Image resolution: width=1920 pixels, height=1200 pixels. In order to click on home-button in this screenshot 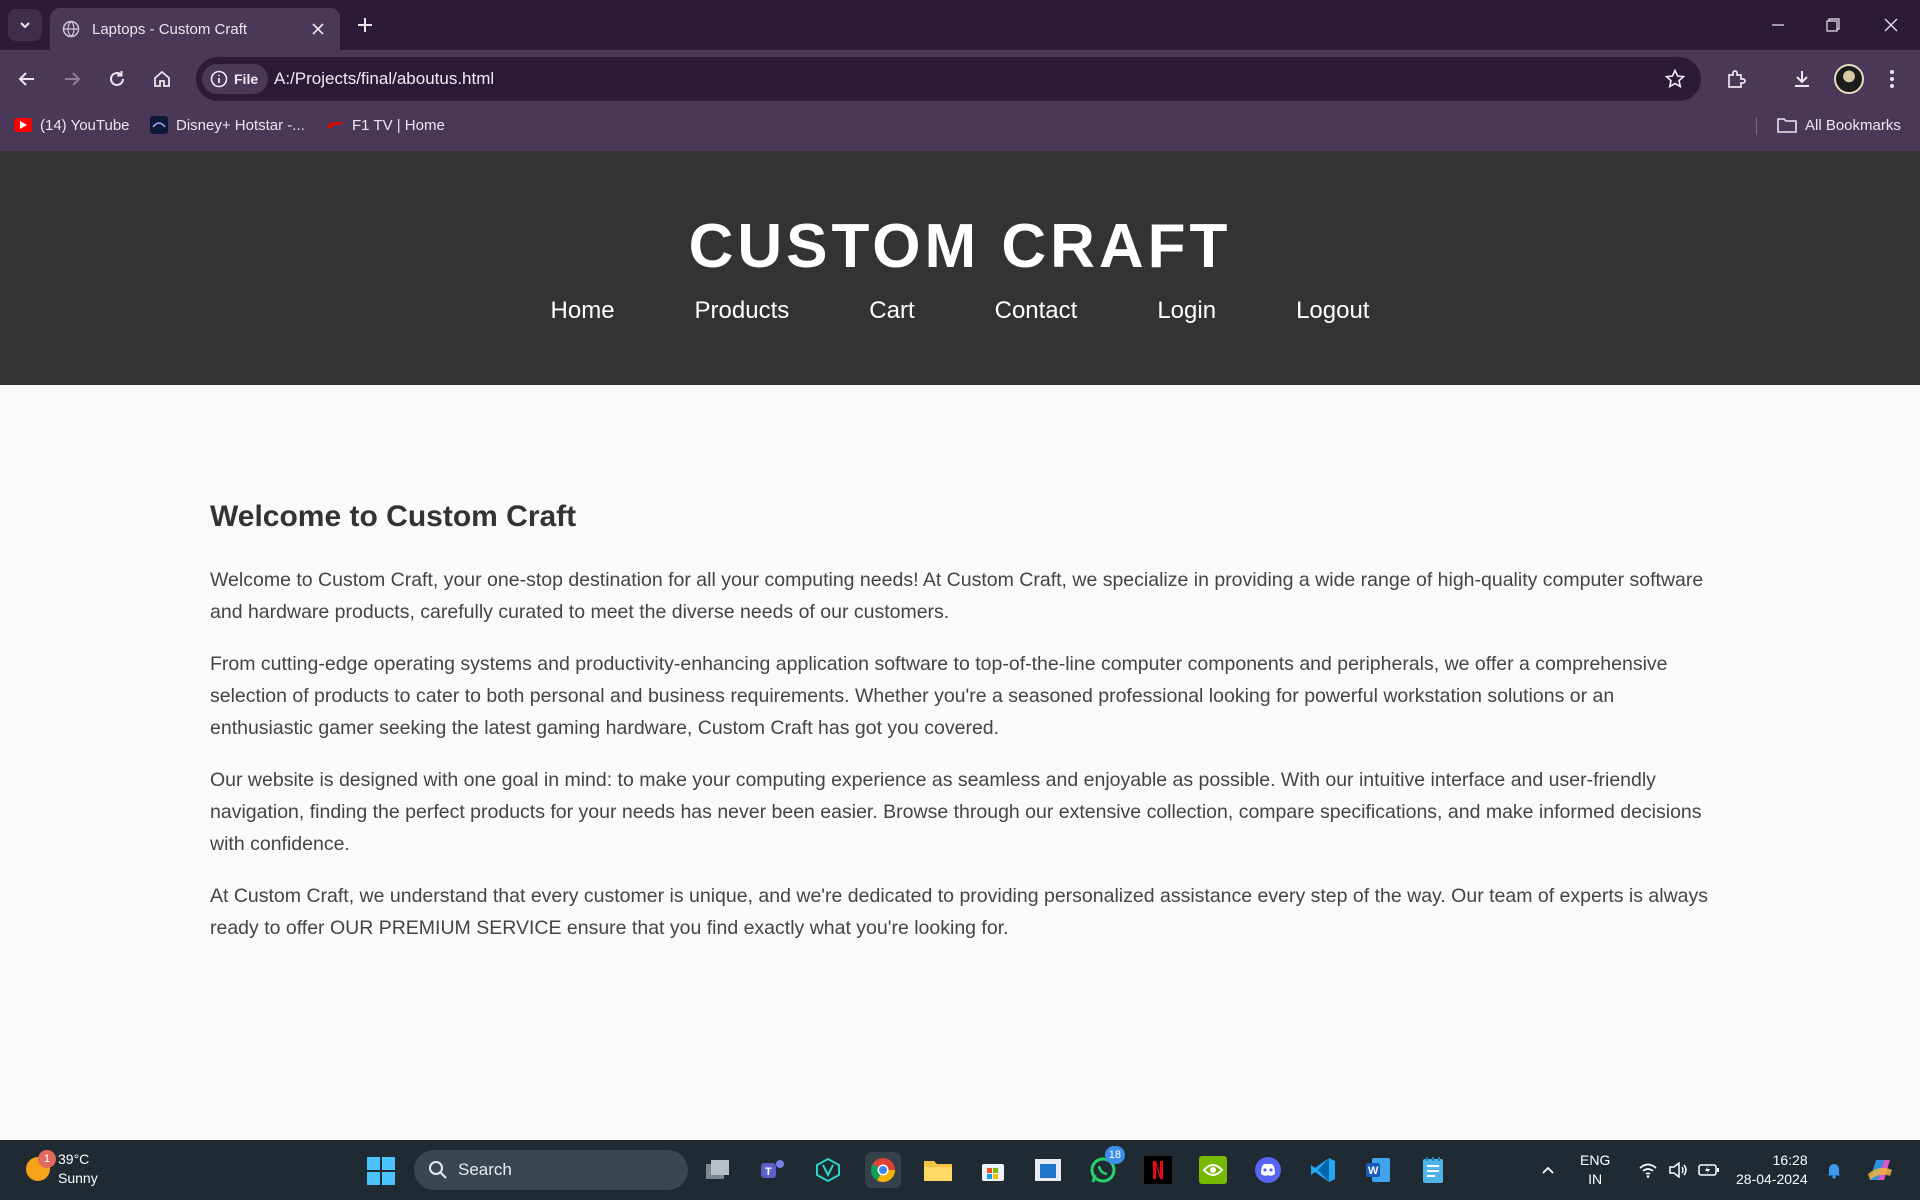, I will do `click(162, 79)`.